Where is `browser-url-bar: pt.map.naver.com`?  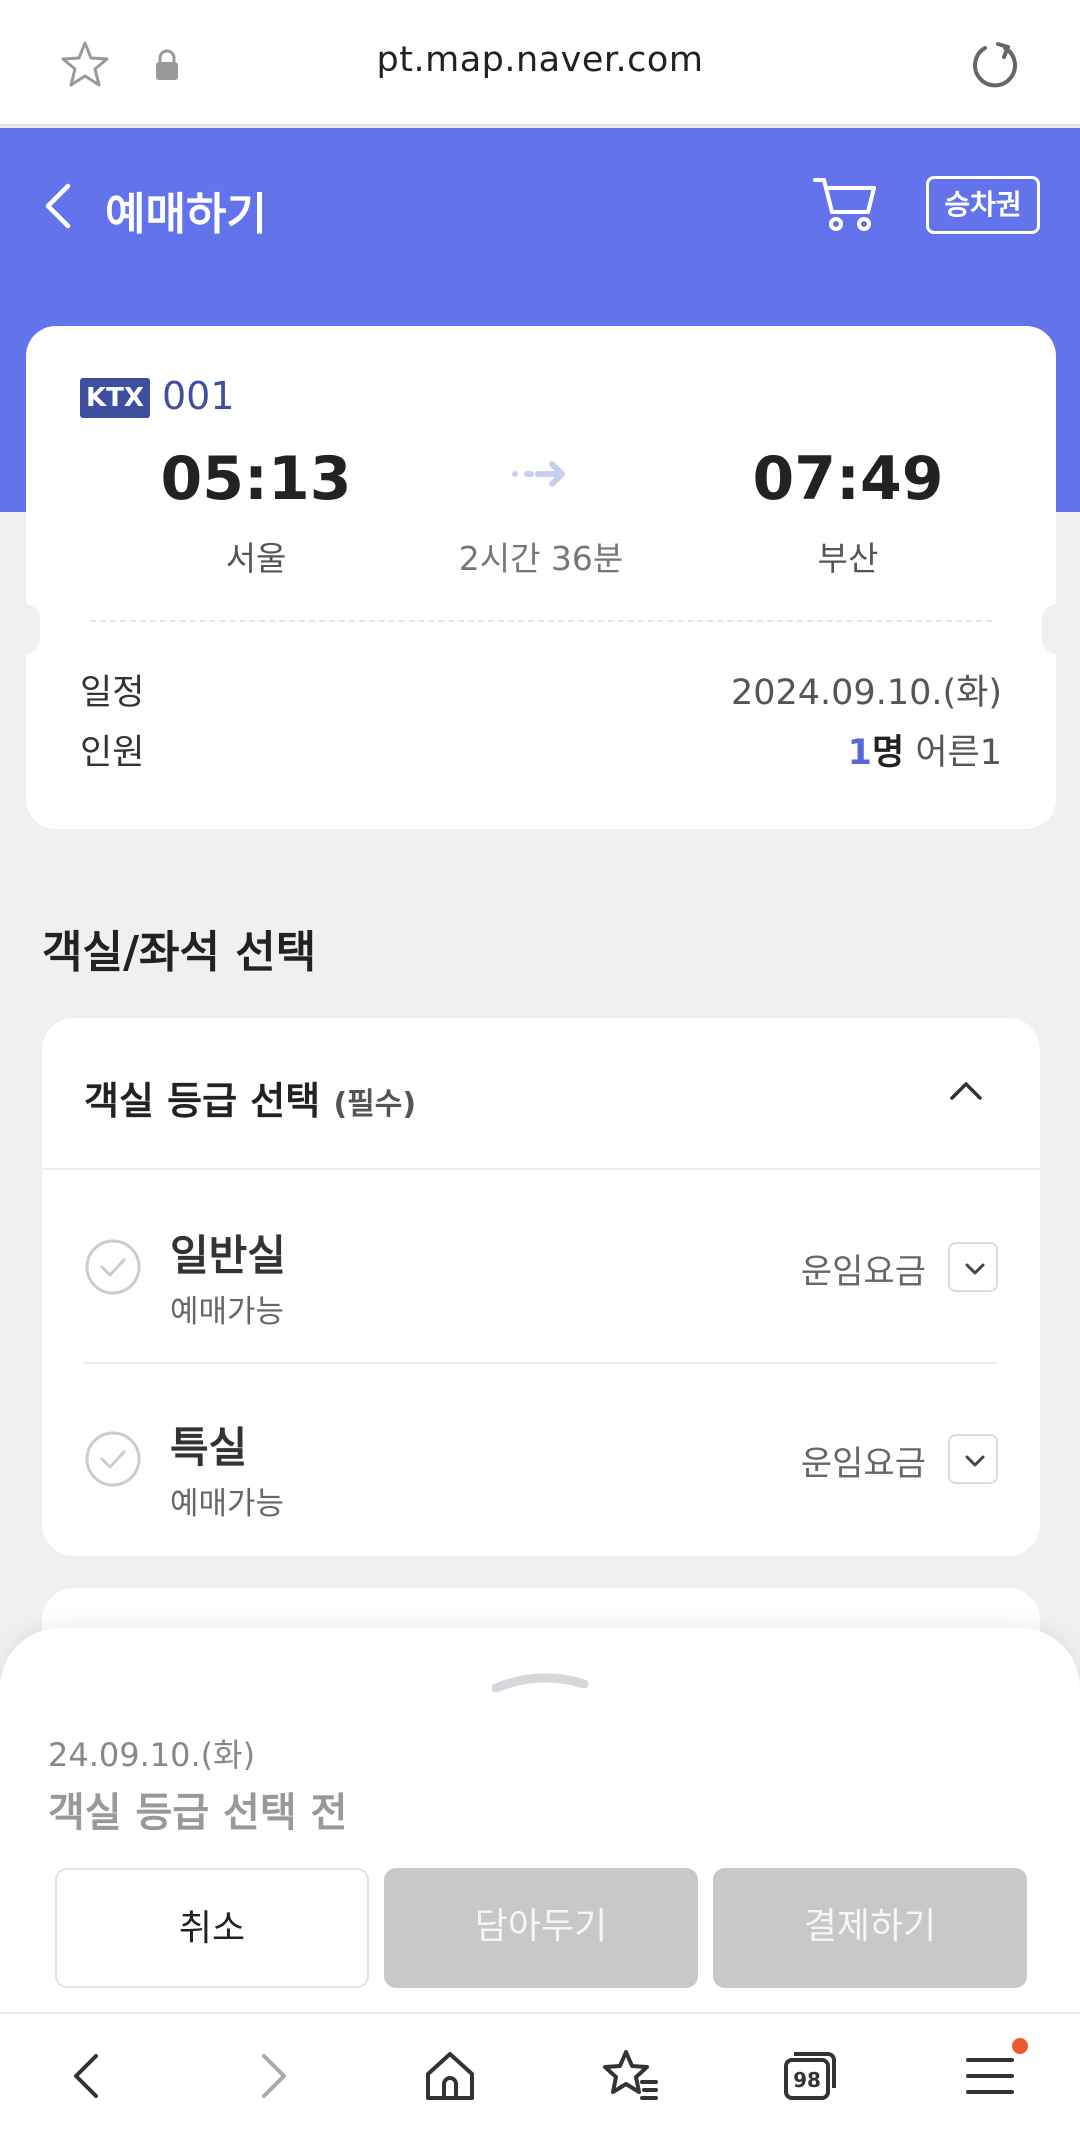 browser-url-bar: pt.map.naver.com is located at coordinates (540, 63).